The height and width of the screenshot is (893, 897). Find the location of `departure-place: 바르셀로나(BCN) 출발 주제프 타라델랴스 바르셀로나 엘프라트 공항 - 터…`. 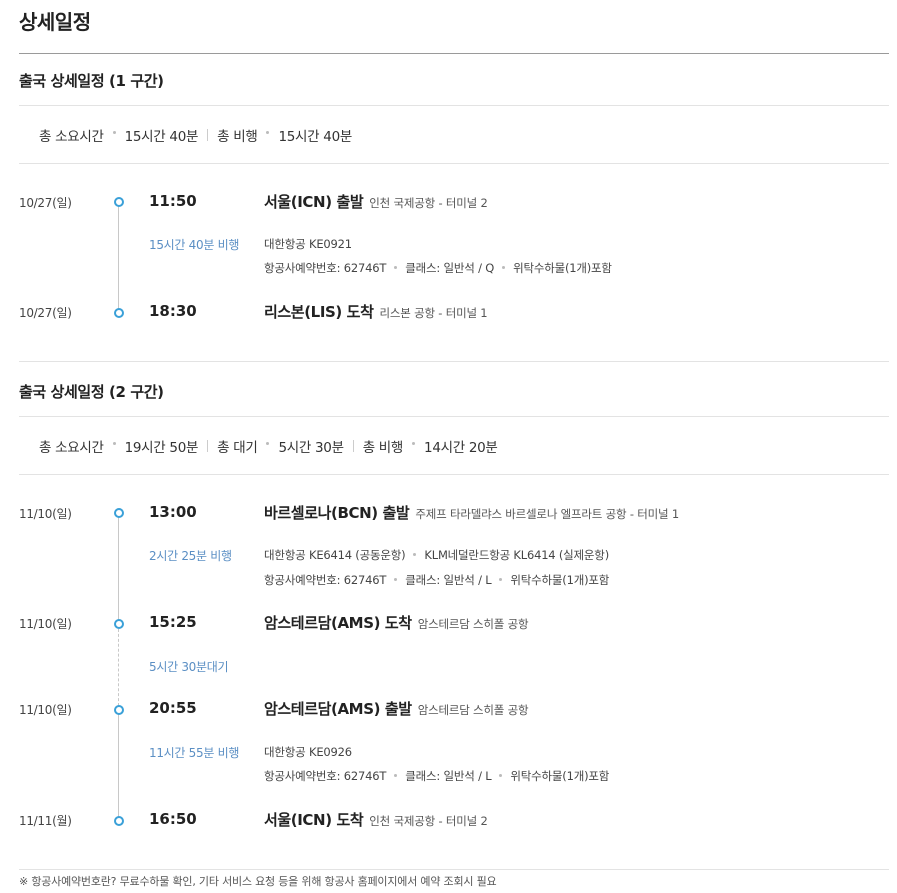

departure-place: 바르셀로나(BCN) 출발 주제프 타라델랴스 바르셀로나 엘프라트 공항 - 터… is located at coordinates (471, 512).